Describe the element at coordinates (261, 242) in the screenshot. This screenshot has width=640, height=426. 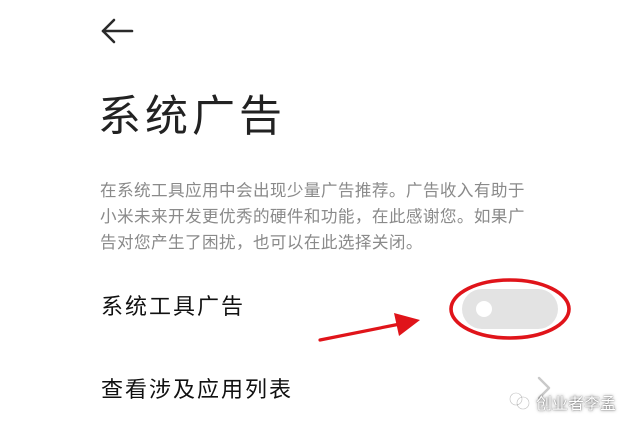
I see `description-line: 告对您产生了困扰，也可以在此选择关闭。` at that location.